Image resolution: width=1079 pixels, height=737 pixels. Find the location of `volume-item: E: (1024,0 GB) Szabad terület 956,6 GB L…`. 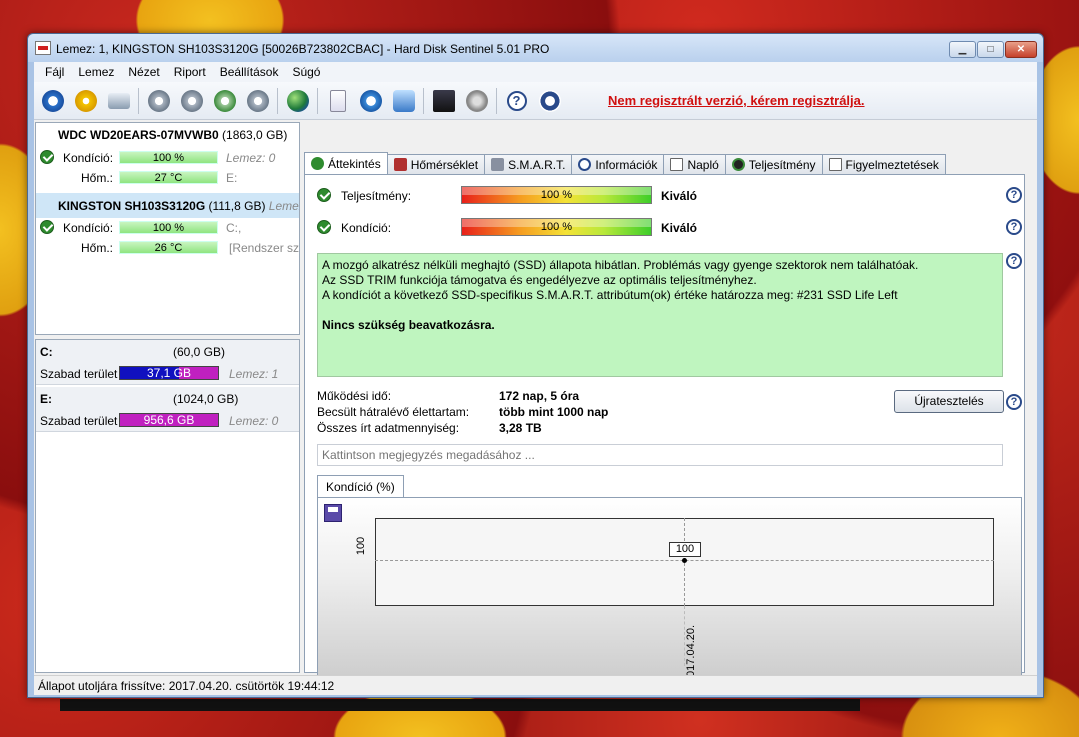

volume-item: E: (1024,0 GB) Szabad terület 956,6 GB L… is located at coordinates (167, 409).